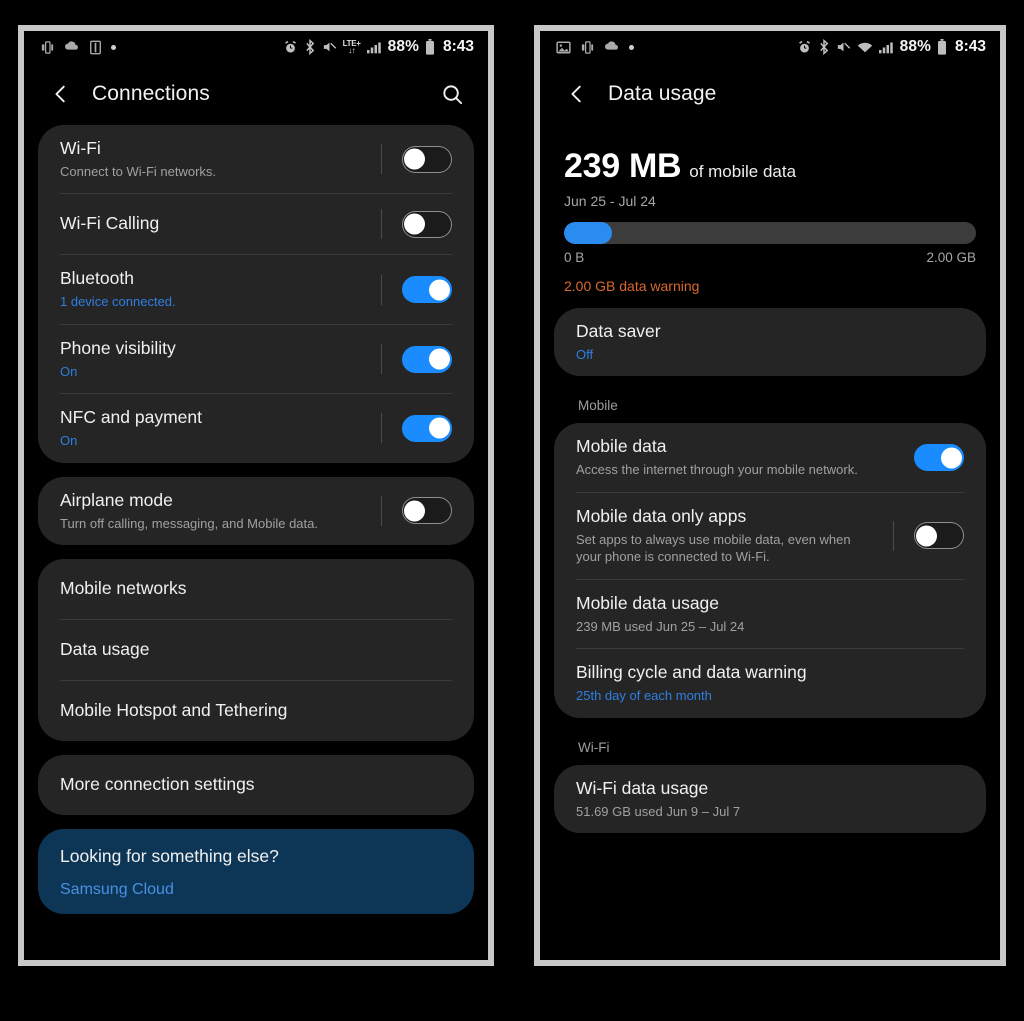 Image resolution: width=1024 pixels, height=1021 pixels. I want to click on row-data-usage: Data usage, so click(256, 650).